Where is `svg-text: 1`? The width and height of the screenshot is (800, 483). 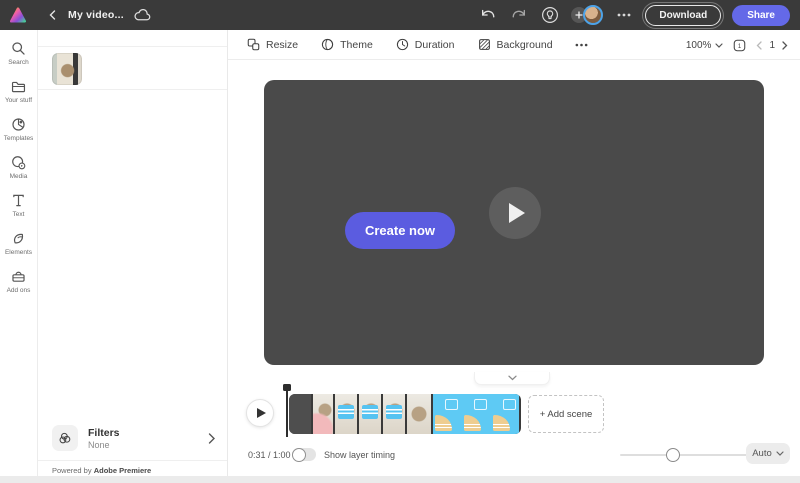 svg-text: 1 is located at coordinates (740, 47).